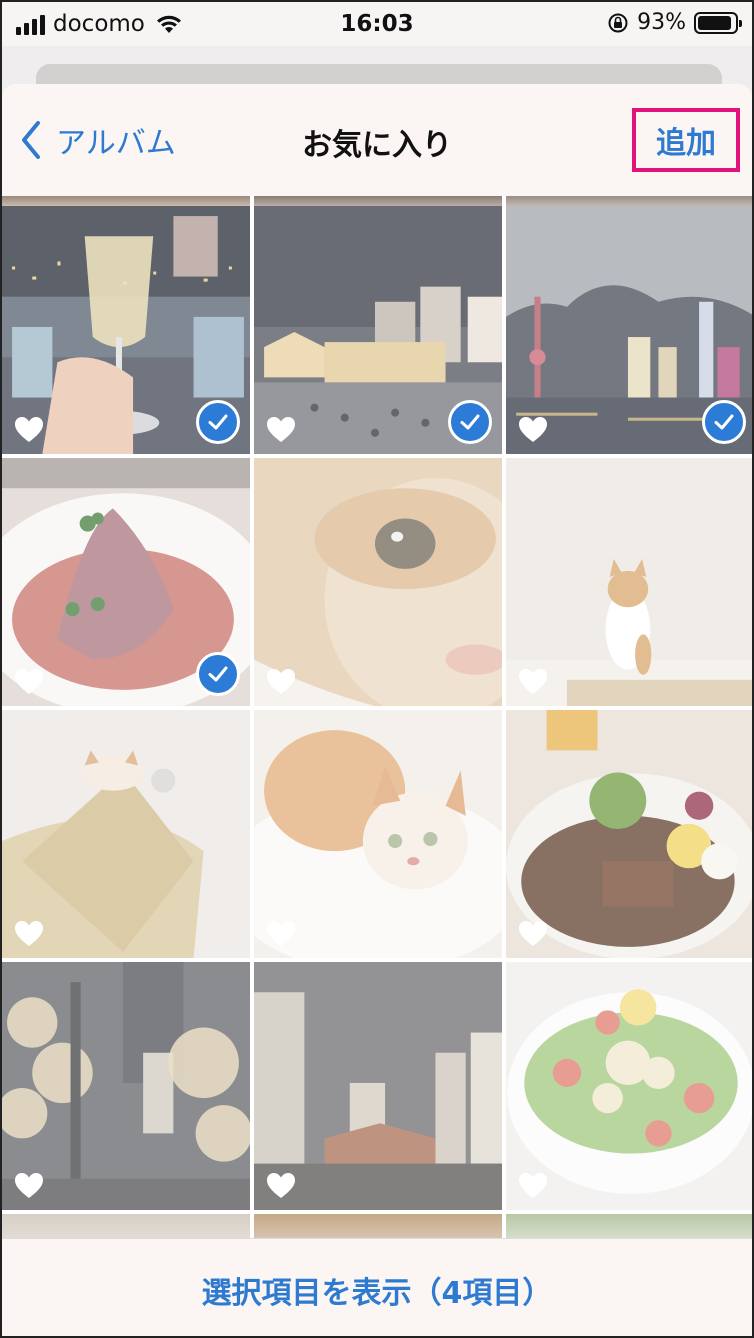 Image resolution: width=754 pixels, height=1338 pixels. I want to click on photo-tile-champagne-night-view, so click(126, 330).